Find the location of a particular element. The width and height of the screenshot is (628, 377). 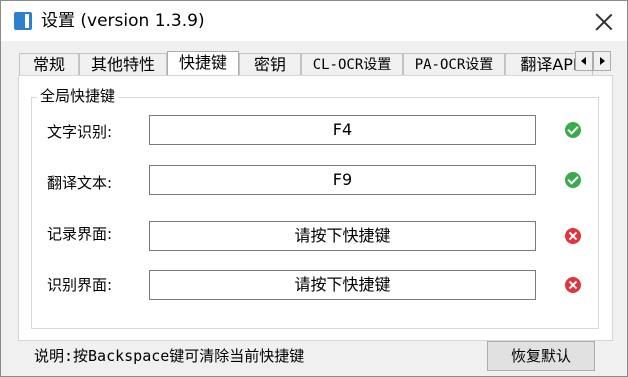

recognize-hotkey-label: 识别界面: is located at coordinates (80, 285).